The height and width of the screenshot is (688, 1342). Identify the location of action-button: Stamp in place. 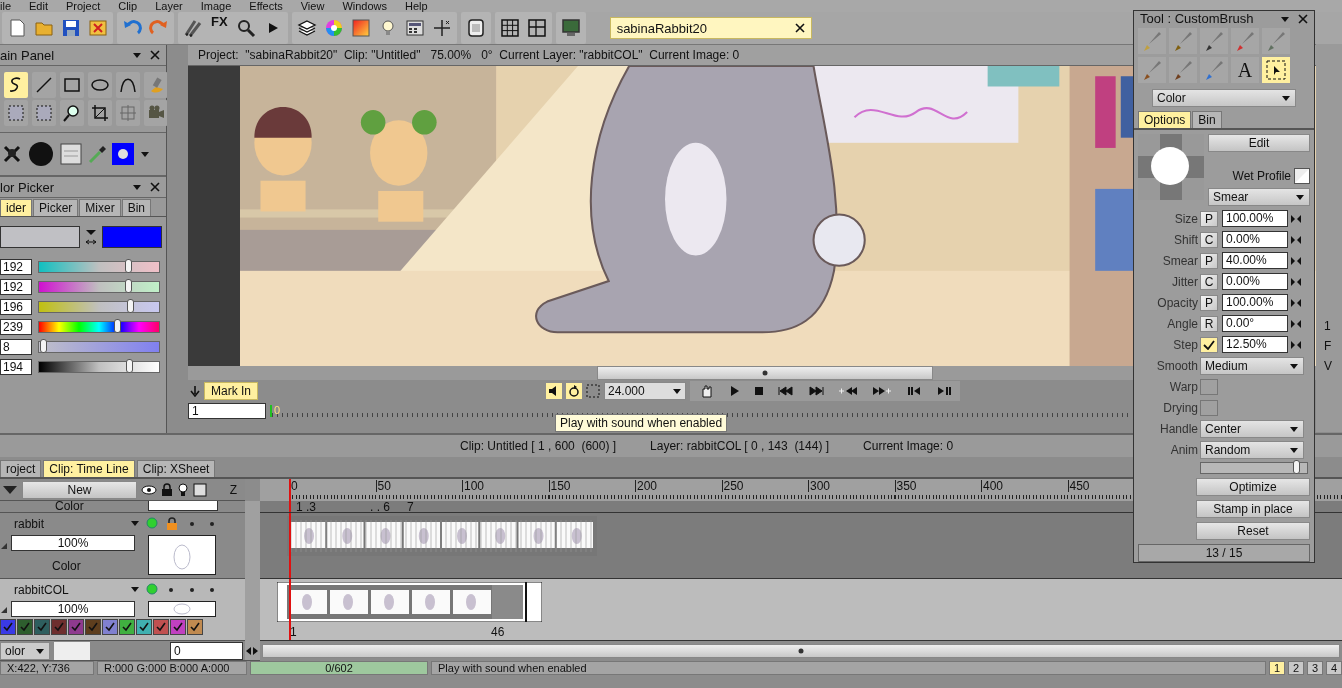
(1253, 509).